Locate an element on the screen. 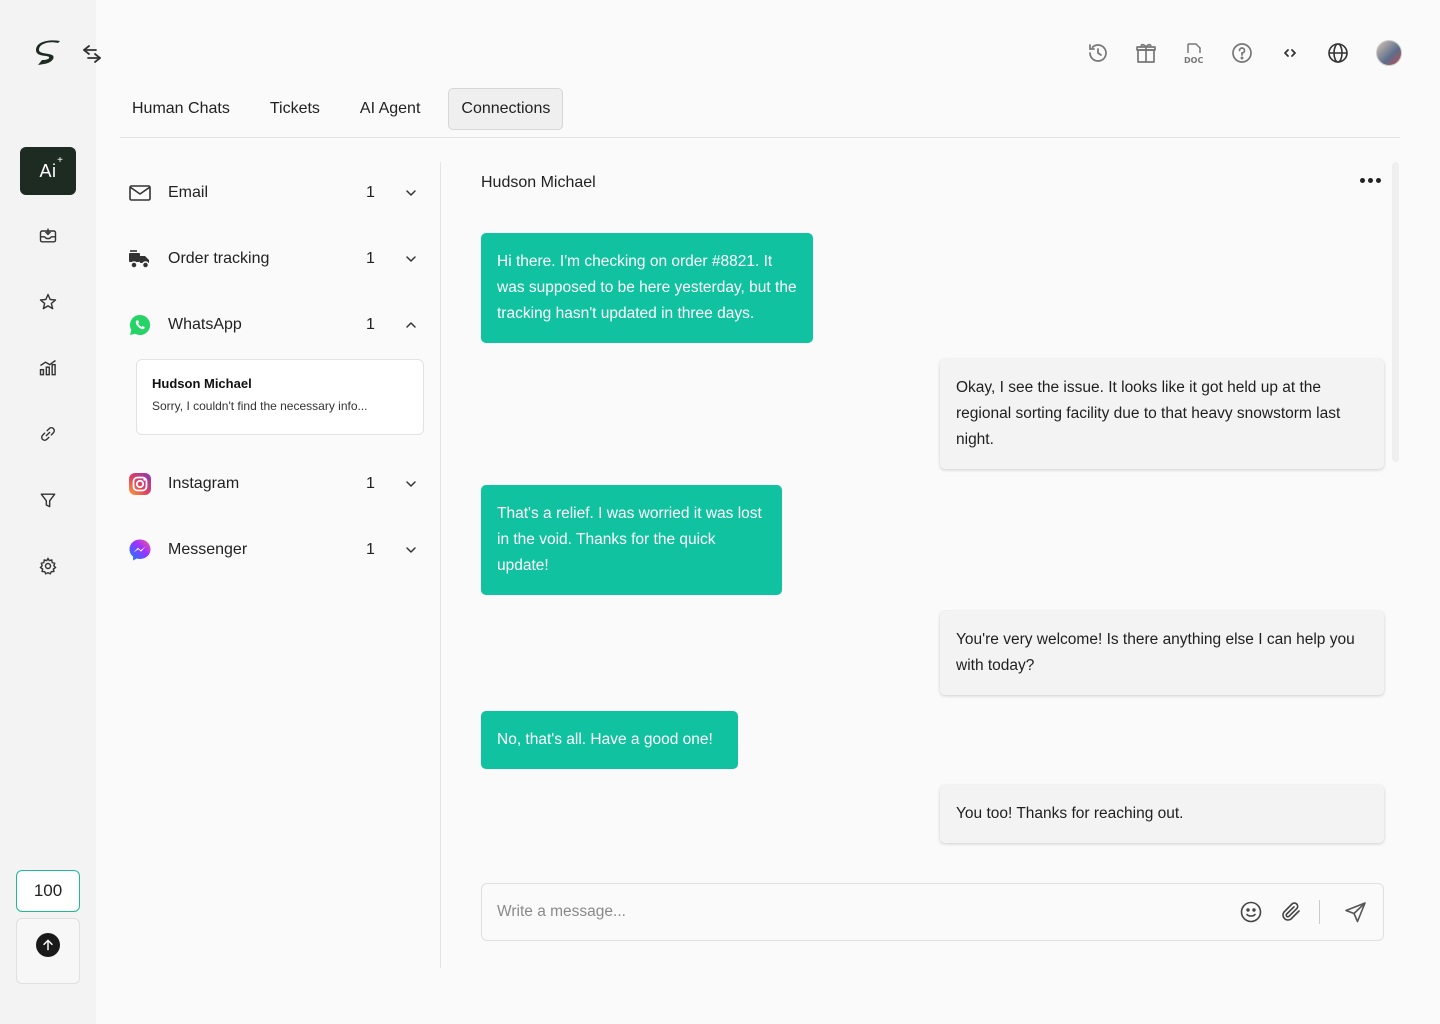  filter-icon is located at coordinates (48, 500).